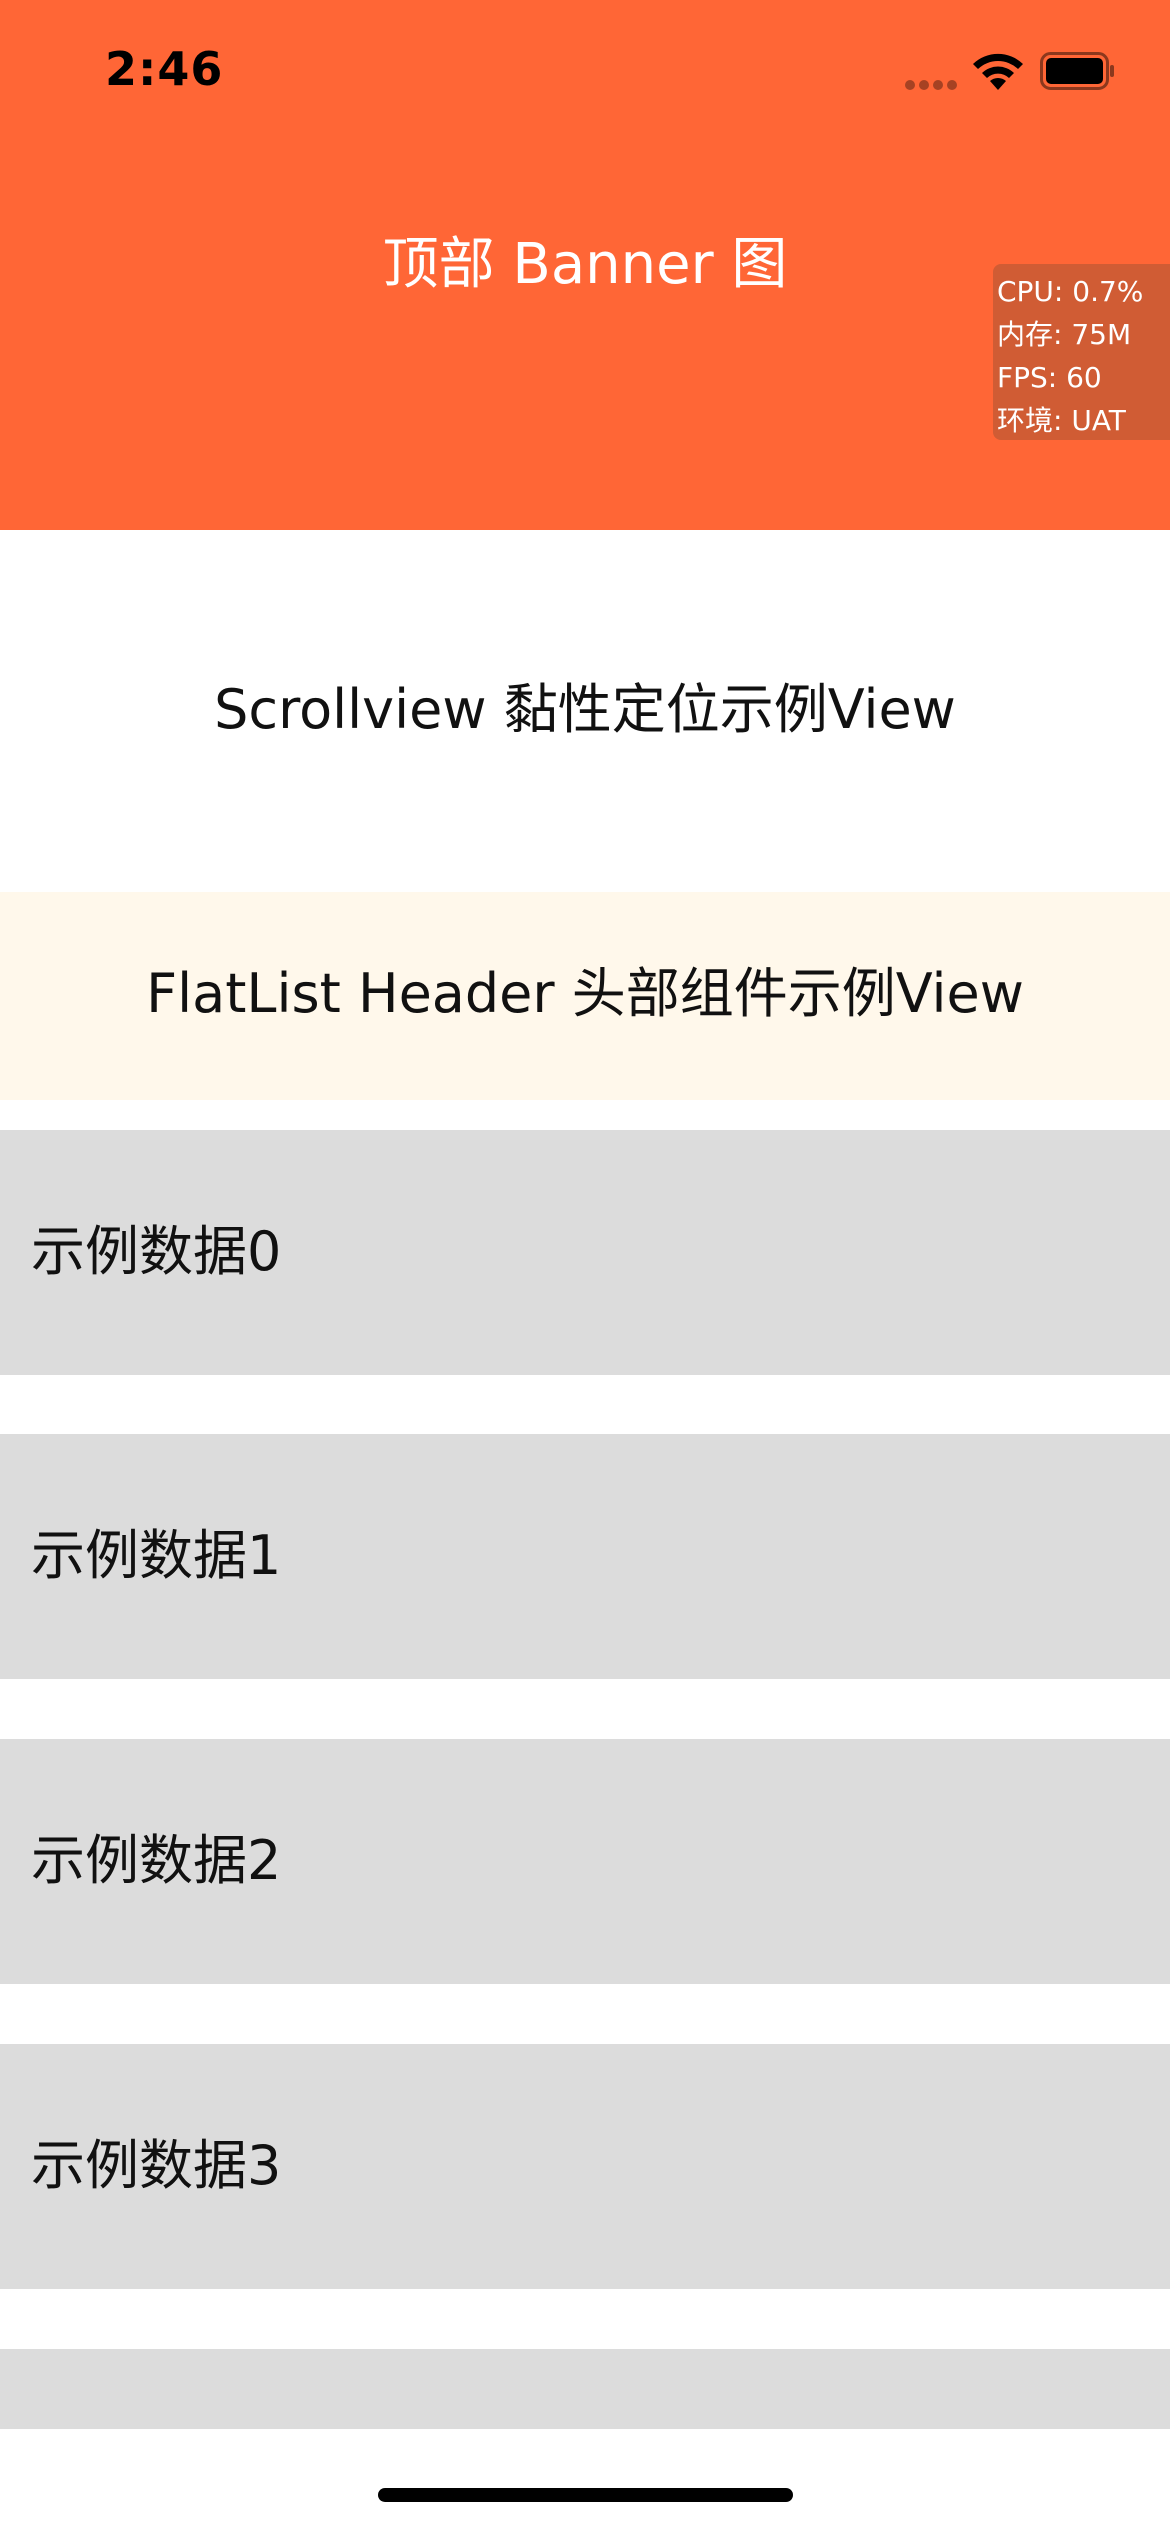  What do you see at coordinates (585, 2389) in the screenshot?
I see `list-item` at bounding box center [585, 2389].